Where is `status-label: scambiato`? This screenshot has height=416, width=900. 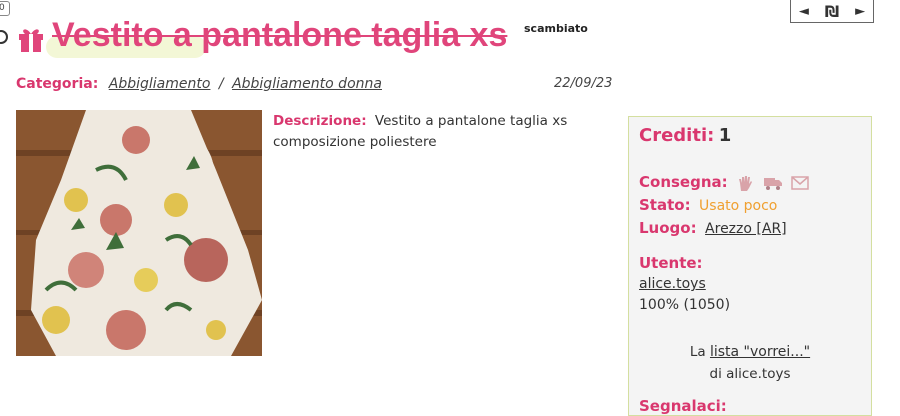 status-label: scambiato is located at coordinates (556, 28).